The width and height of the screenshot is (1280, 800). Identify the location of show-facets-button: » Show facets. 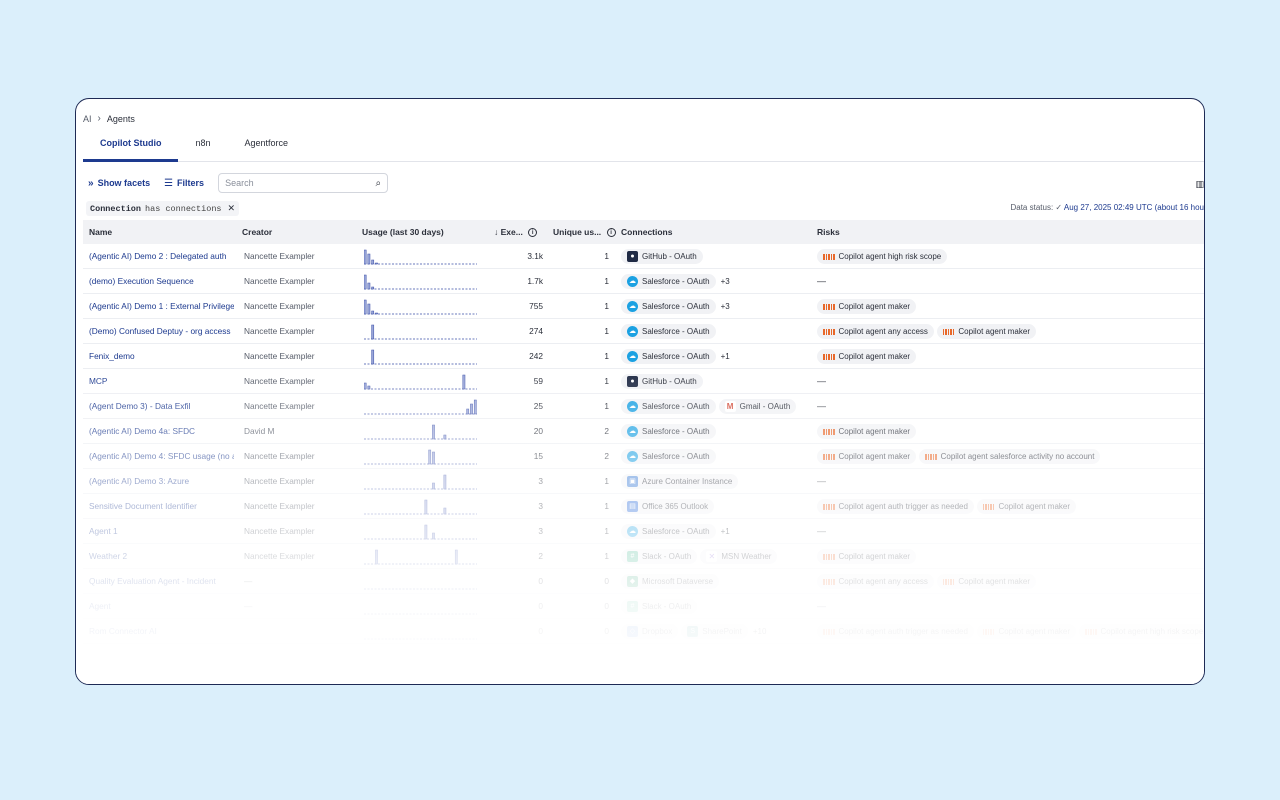
(119, 183).